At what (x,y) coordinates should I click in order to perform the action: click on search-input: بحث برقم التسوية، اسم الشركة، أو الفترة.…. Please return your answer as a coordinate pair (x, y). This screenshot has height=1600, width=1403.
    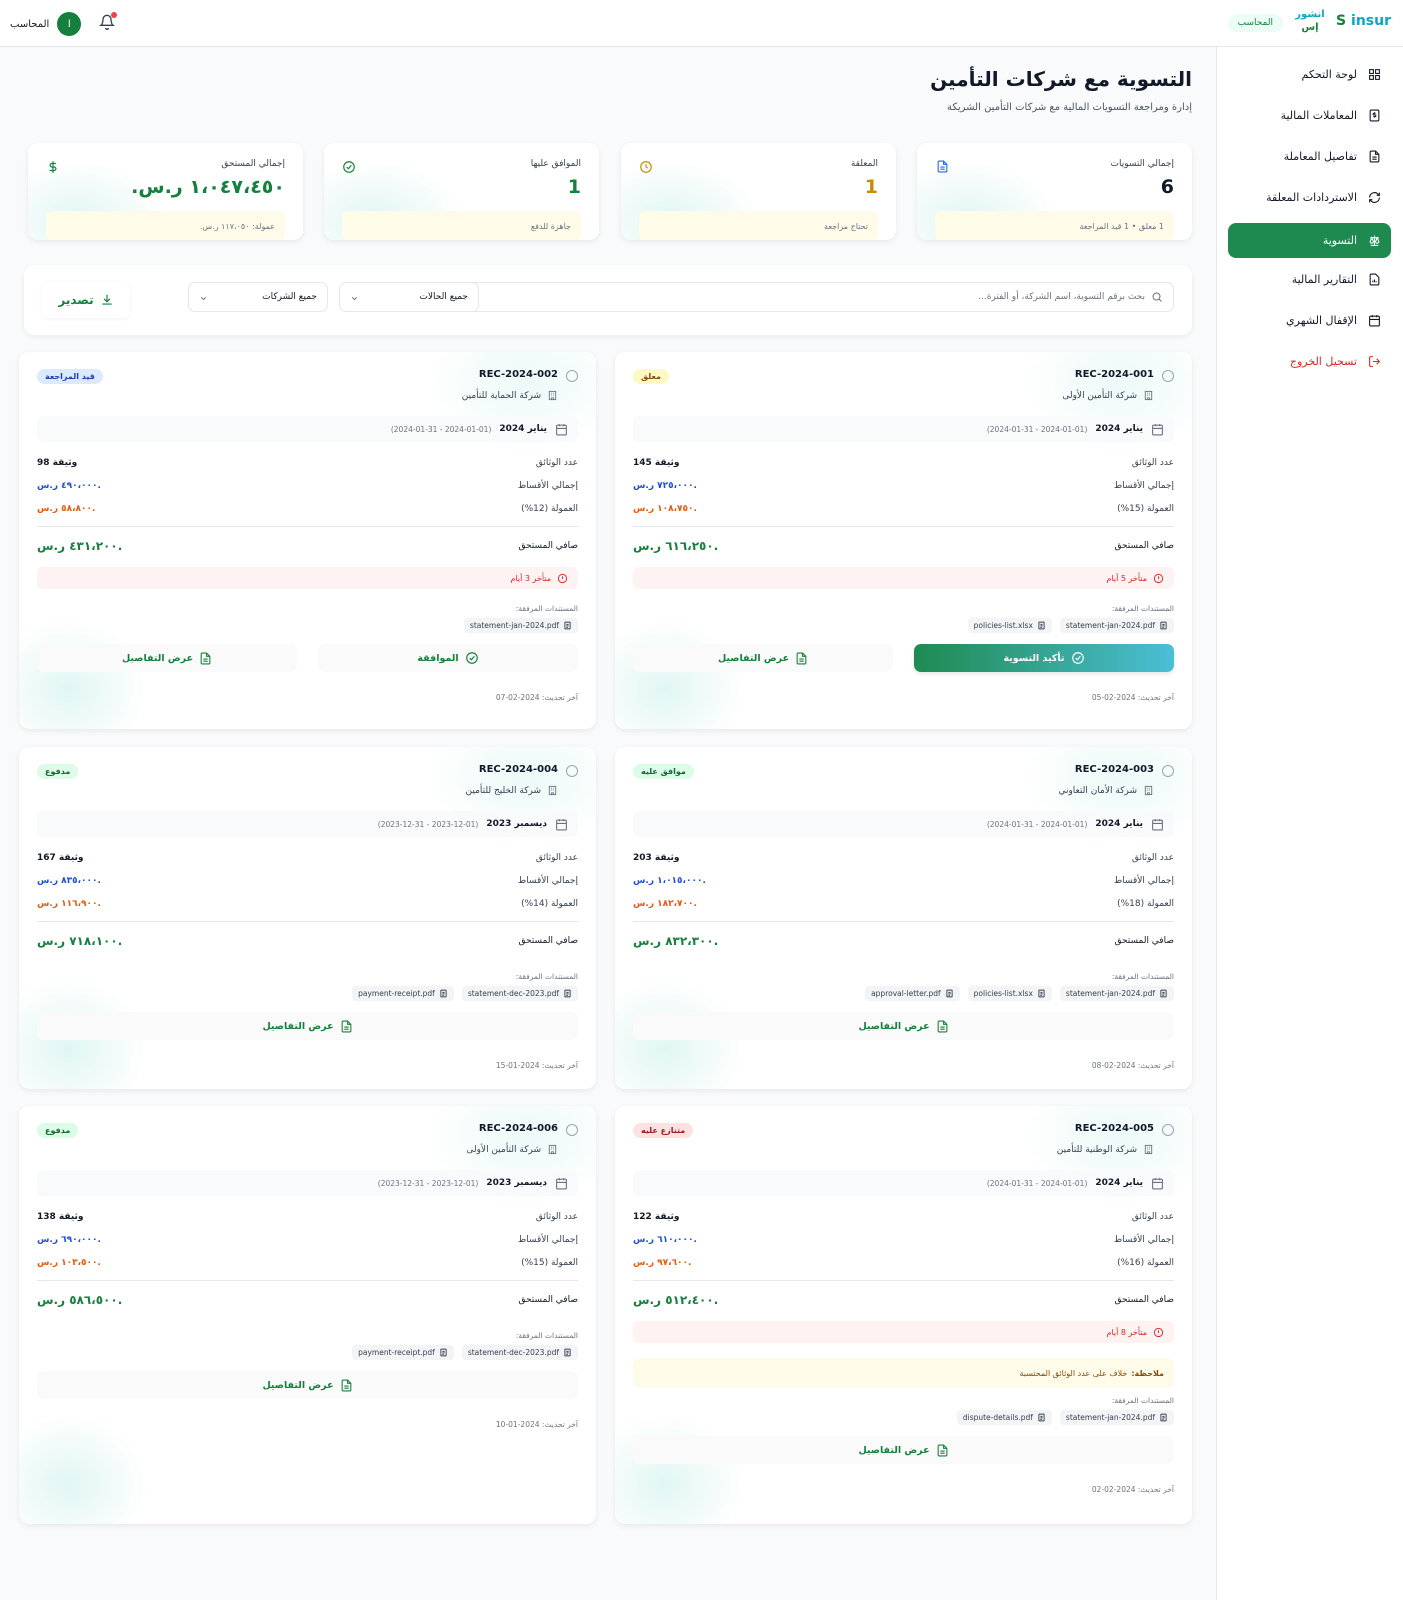
    Looking at the image, I should click on (811, 297).